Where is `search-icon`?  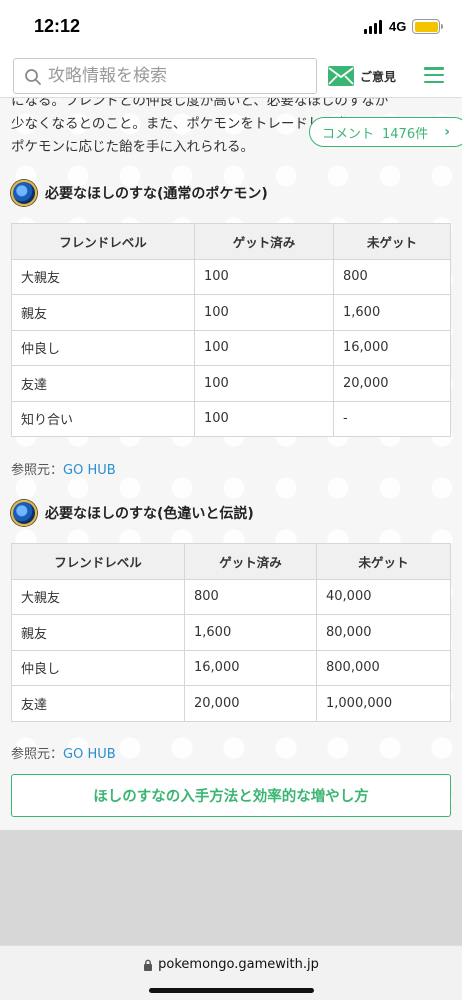
search-icon is located at coordinates (33, 77).